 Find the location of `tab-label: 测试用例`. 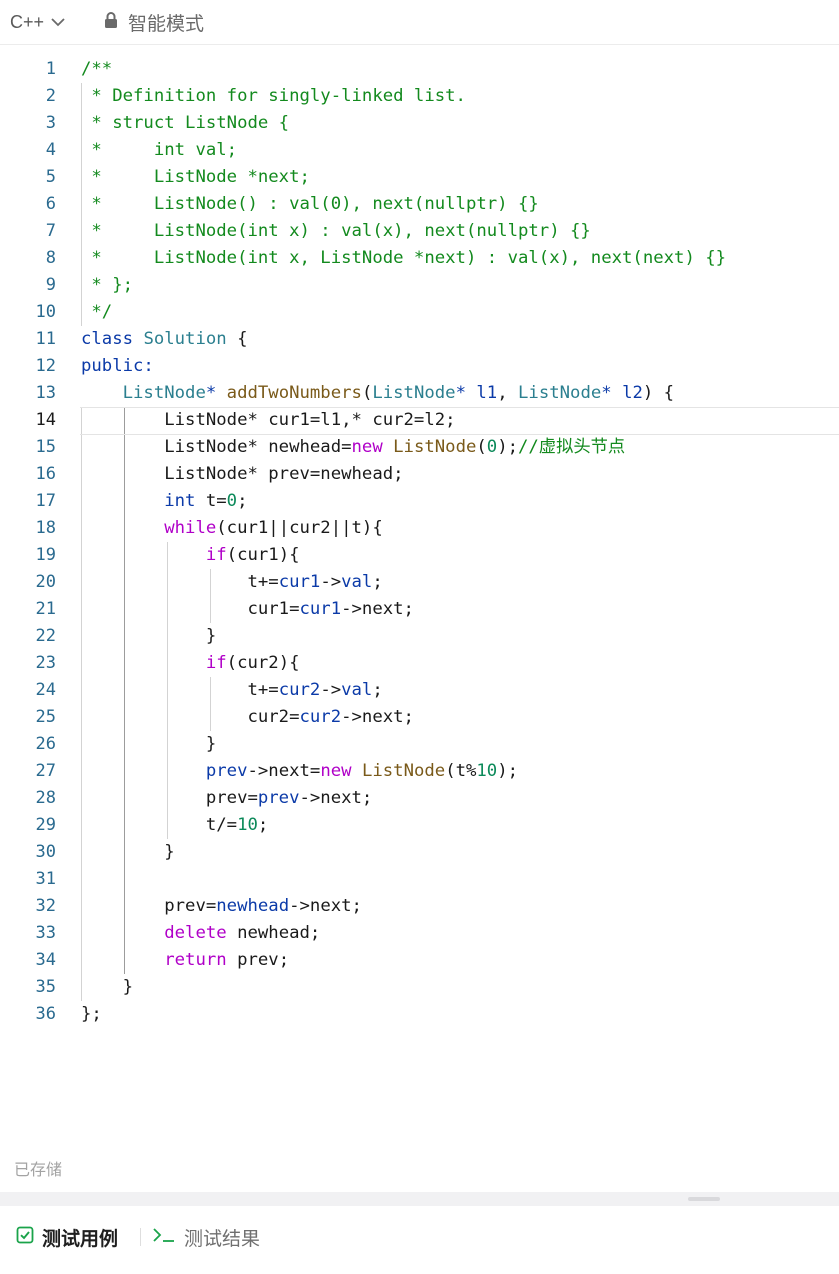

tab-label: 测试用例 is located at coordinates (80, 1238).